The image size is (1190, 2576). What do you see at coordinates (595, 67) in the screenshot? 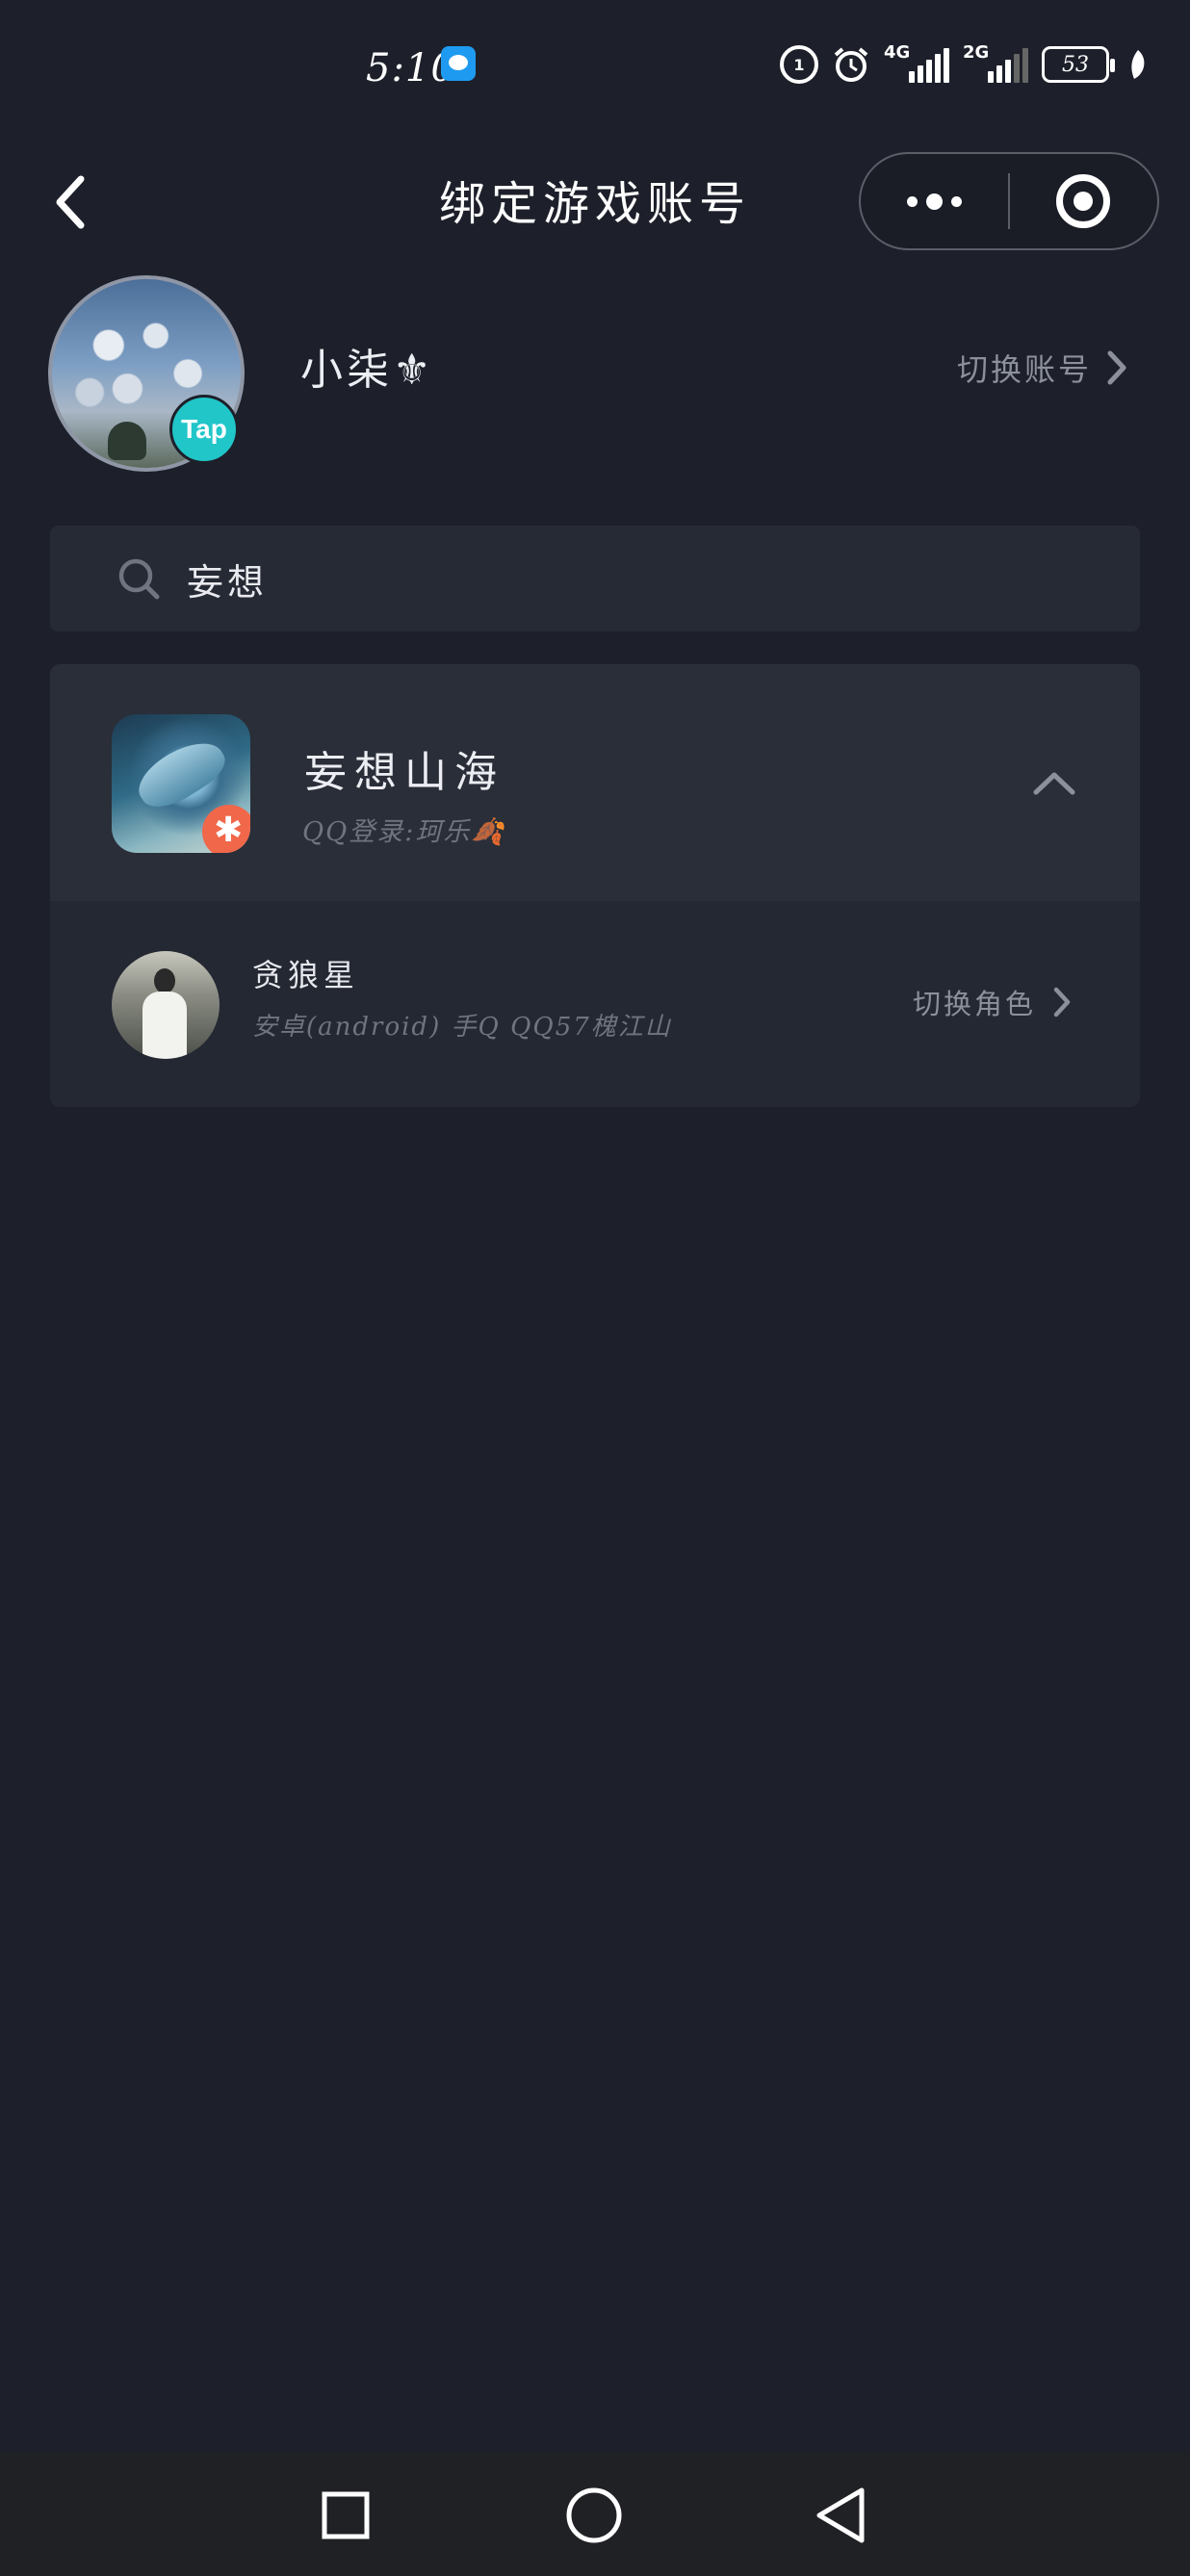
I see `status-bar: 5:10 1 4G 2G 53` at bounding box center [595, 67].